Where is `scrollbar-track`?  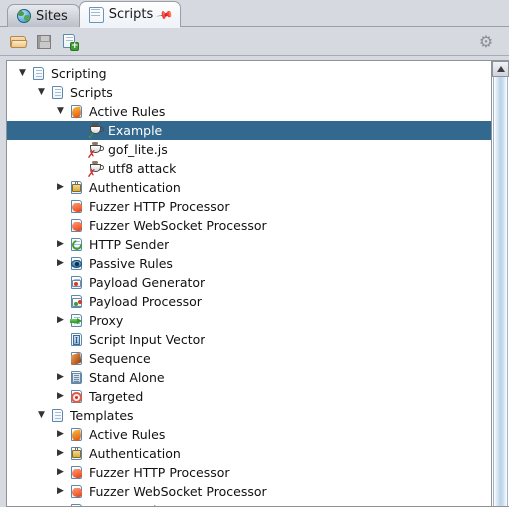 scrollbar-track is located at coordinates (500, 291).